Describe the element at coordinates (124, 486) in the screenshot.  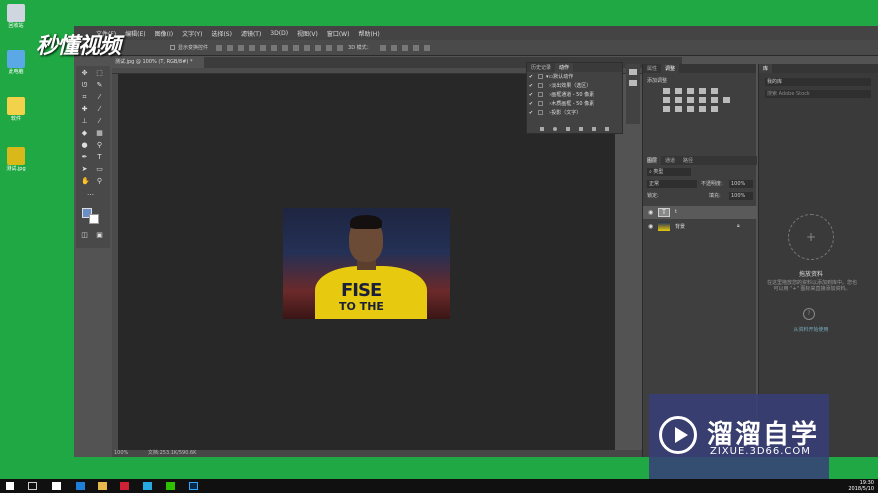
I see `media-player-icon` at that location.